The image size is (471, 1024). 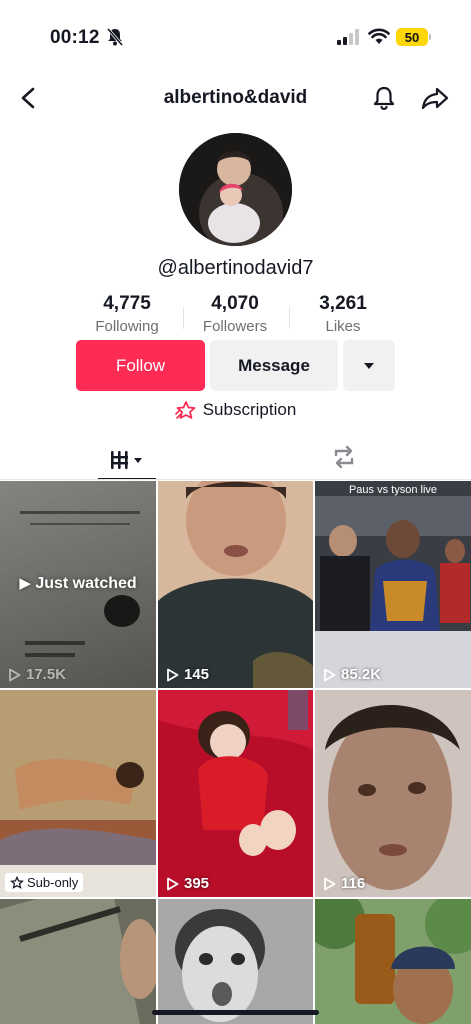 I want to click on boy-face-thumbnail-art, so click(x=393, y=793).